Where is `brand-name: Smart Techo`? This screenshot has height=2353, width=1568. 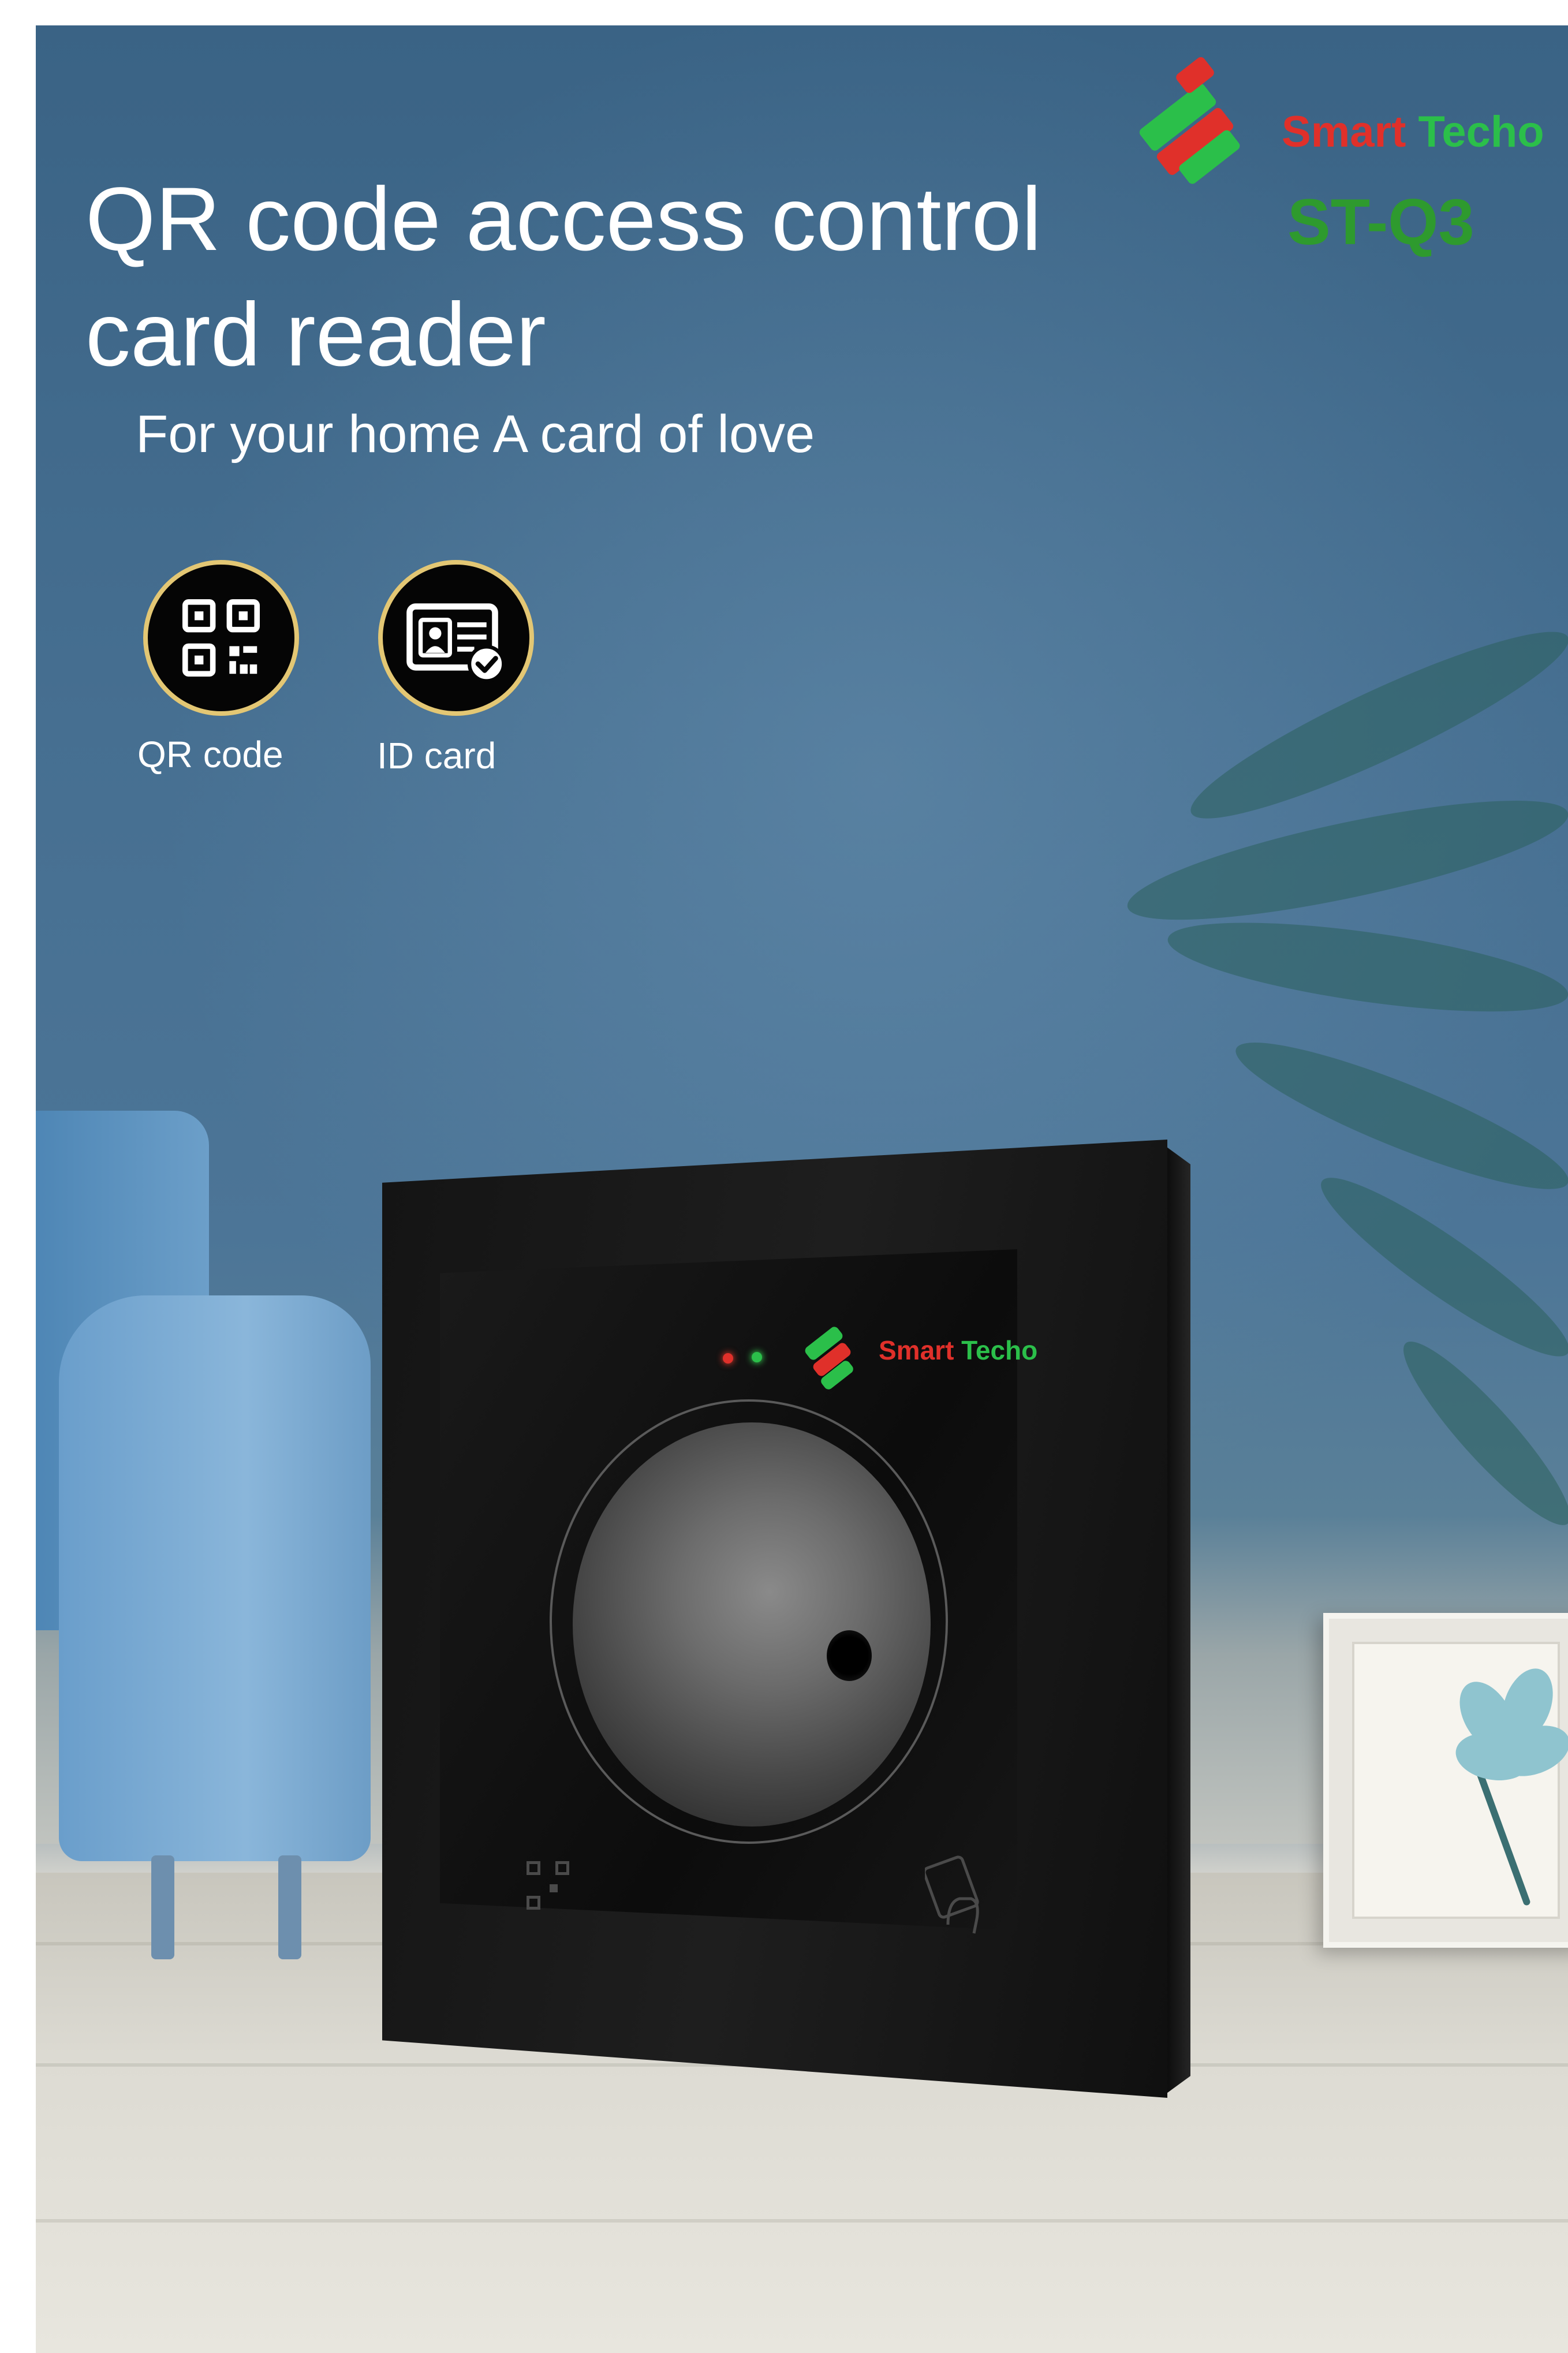
brand-name: Smart Techo is located at coordinates (1413, 131).